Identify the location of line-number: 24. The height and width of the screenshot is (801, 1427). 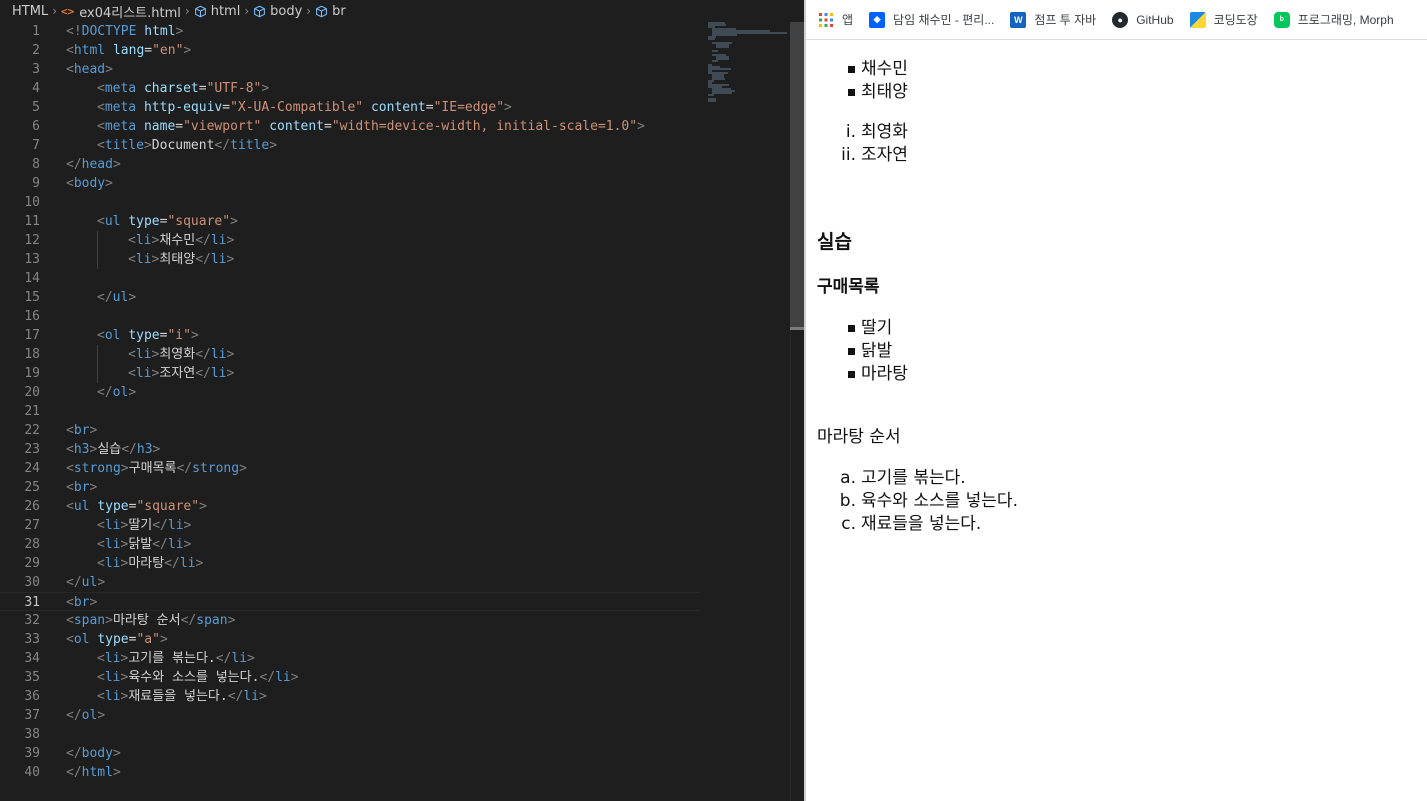
(32, 468).